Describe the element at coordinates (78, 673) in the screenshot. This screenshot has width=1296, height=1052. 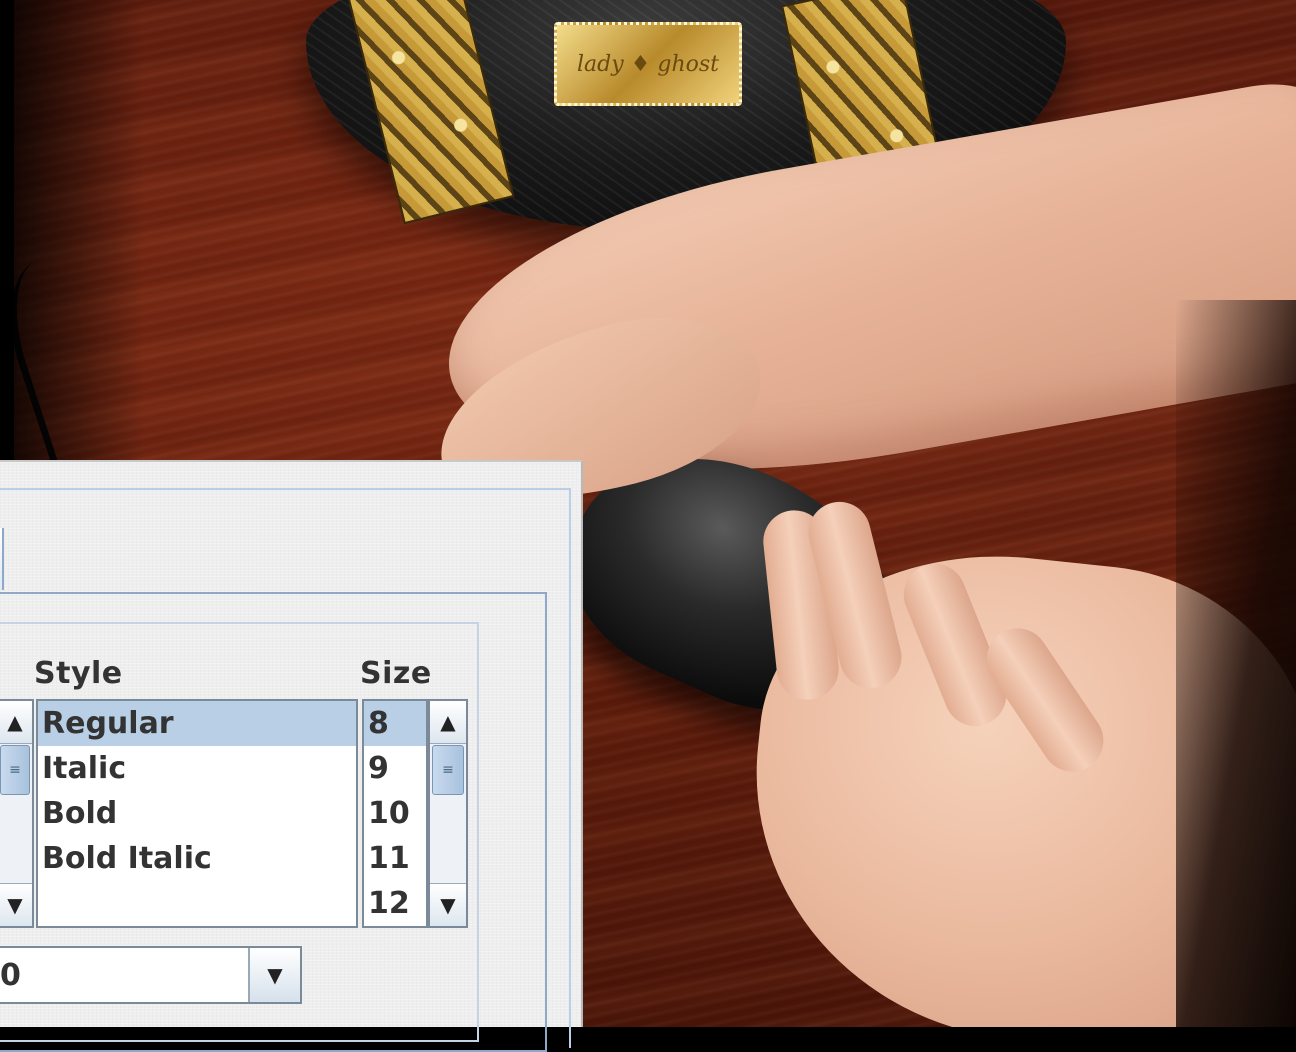
I see `style-column-label: Style` at that location.